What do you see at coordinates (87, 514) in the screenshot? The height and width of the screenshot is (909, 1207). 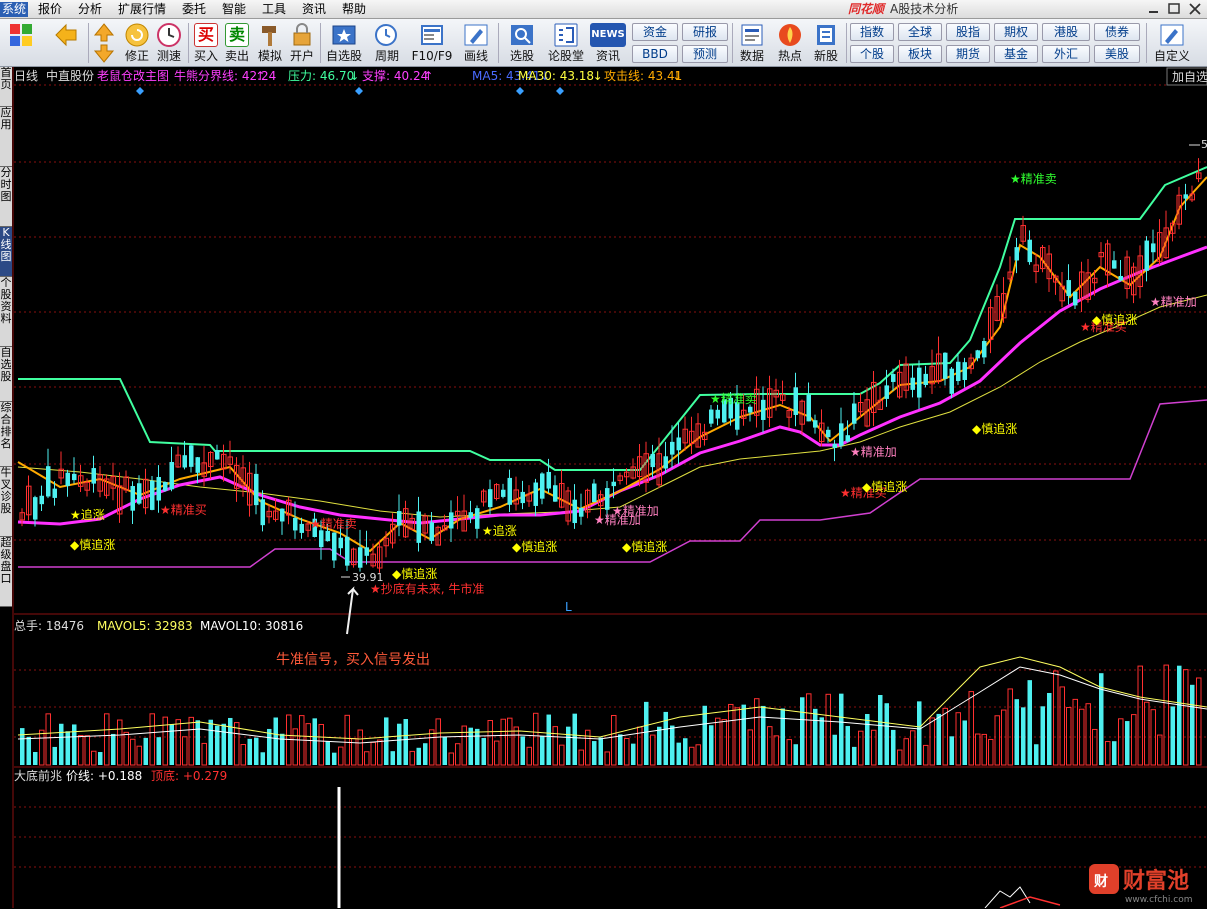 I see `signal-star: ★追涨` at bounding box center [87, 514].